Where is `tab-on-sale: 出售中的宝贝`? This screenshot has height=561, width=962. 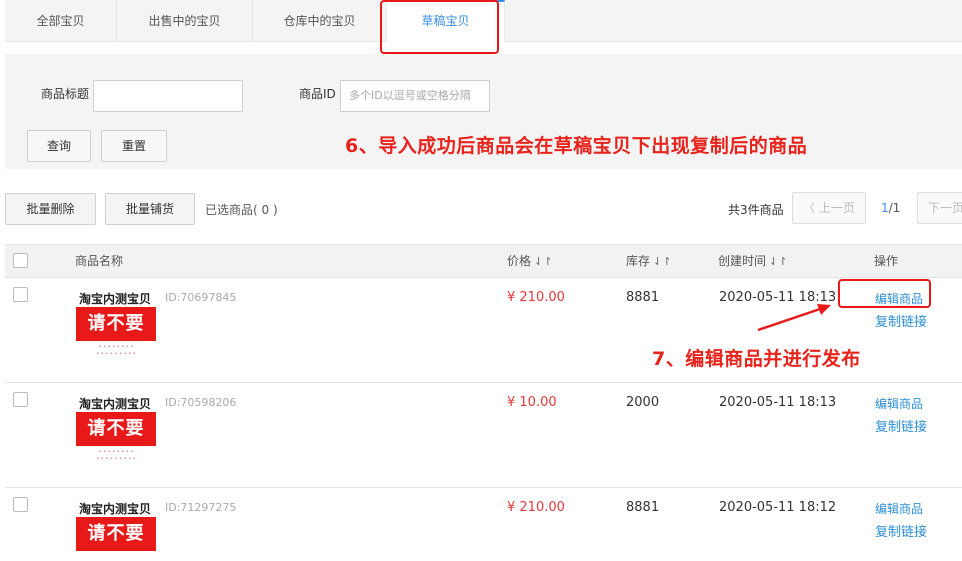
tab-on-sale: 出售中的宝贝 is located at coordinates (185, 21).